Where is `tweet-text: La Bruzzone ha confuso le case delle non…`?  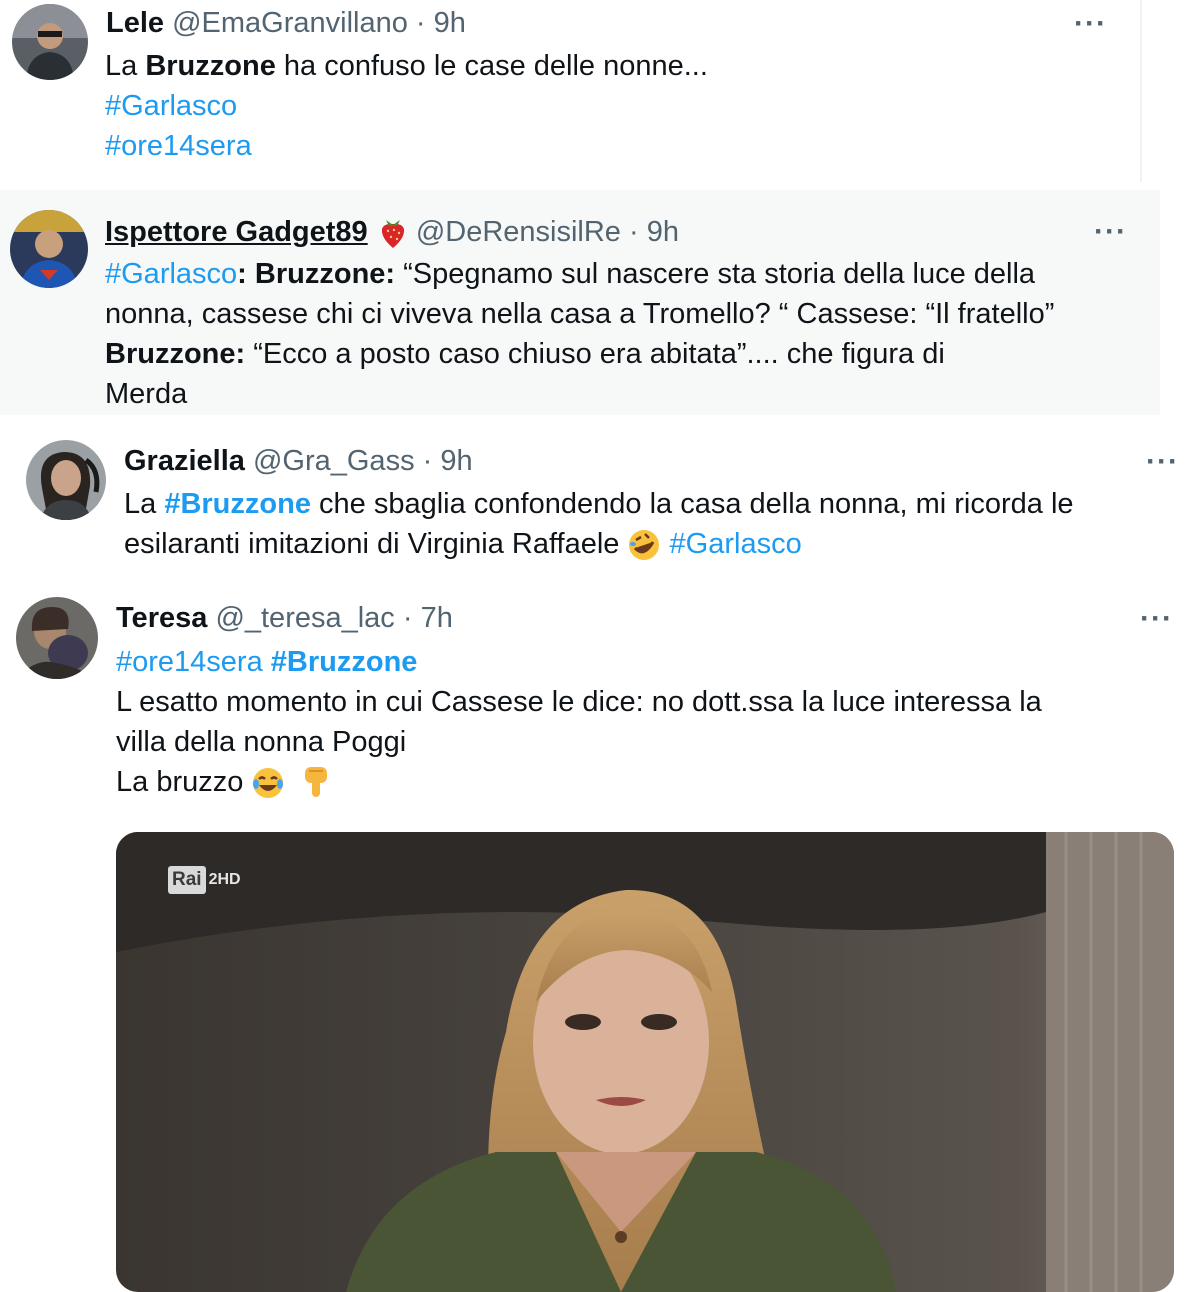
tweet-text: La Bruzzone ha confuso le case delle non… is located at coordinates (615, 106).